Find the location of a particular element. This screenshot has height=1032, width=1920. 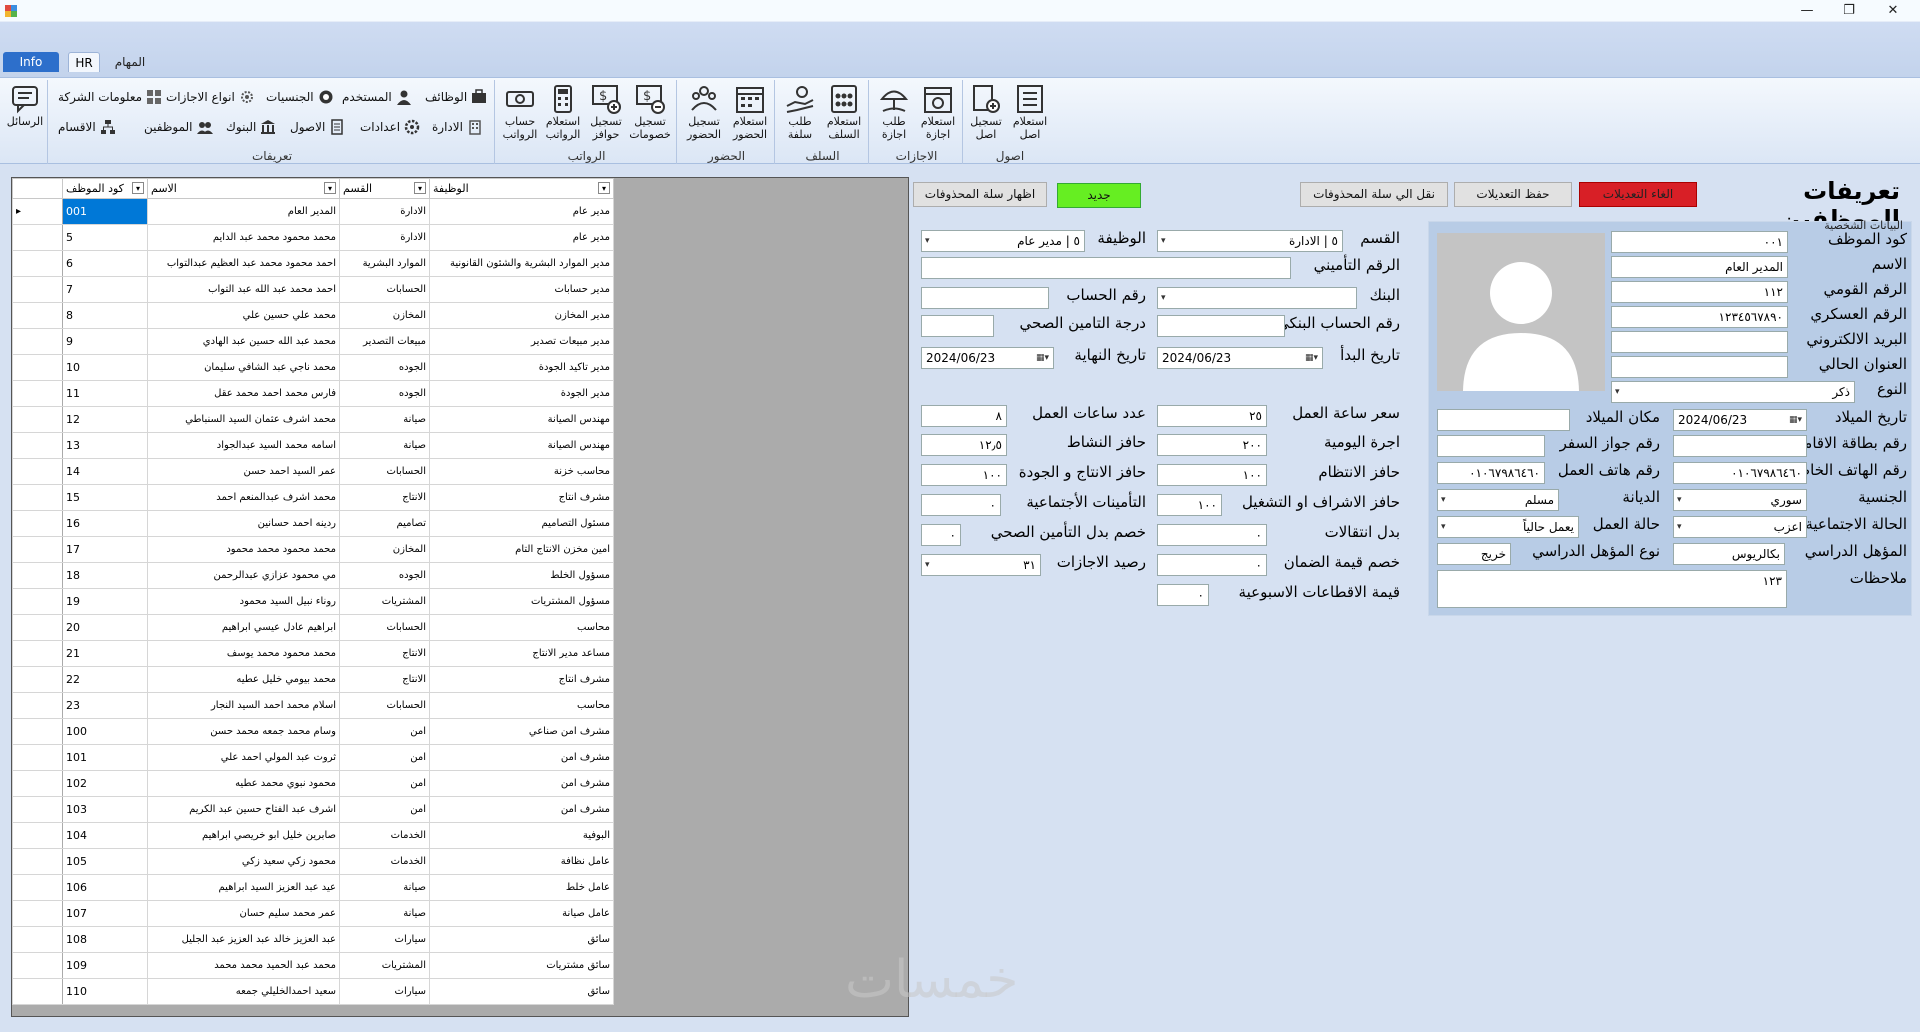

activity-field: ١٢٫٥ is located at coordinates (964, 445).